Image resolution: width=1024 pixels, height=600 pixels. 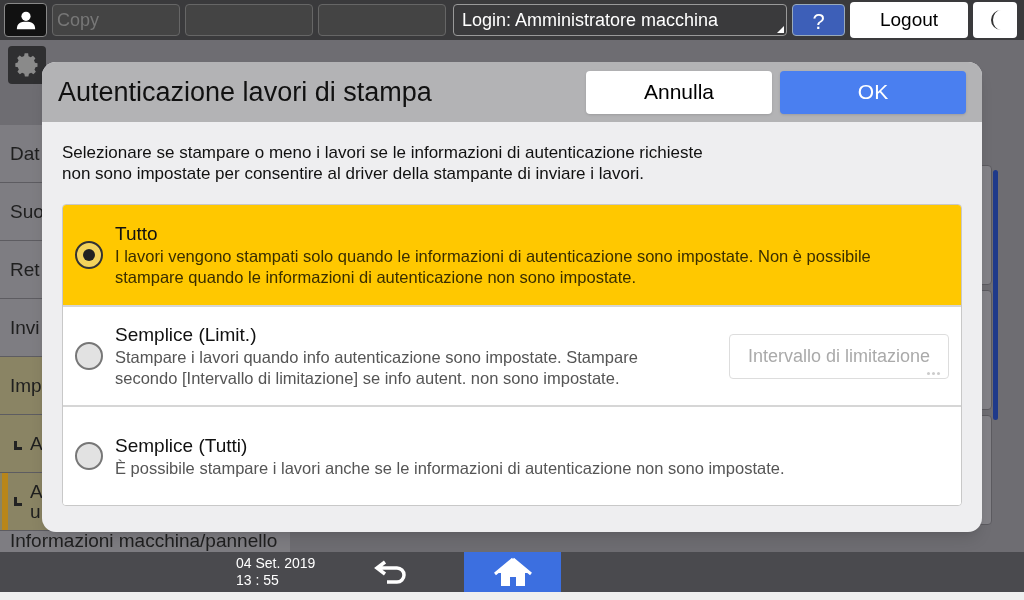 I want to click on dialog-title: Autenticazione lavori di stampa, so click(x=245, y=92).